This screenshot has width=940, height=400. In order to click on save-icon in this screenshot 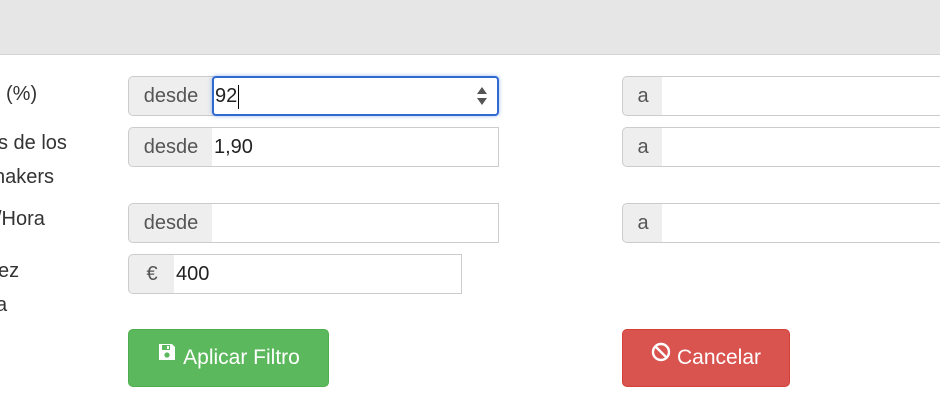, I will do `click(167, 356)`.